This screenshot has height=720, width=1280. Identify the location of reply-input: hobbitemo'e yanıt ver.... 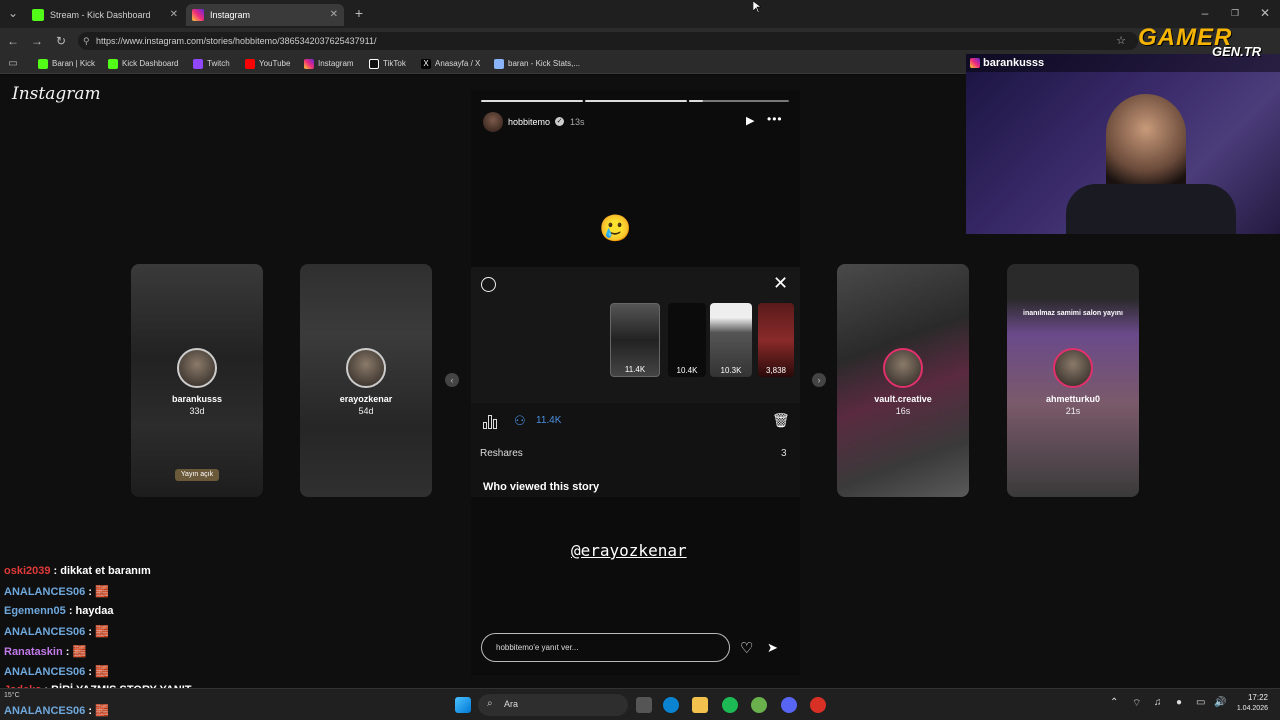
(605, 647).